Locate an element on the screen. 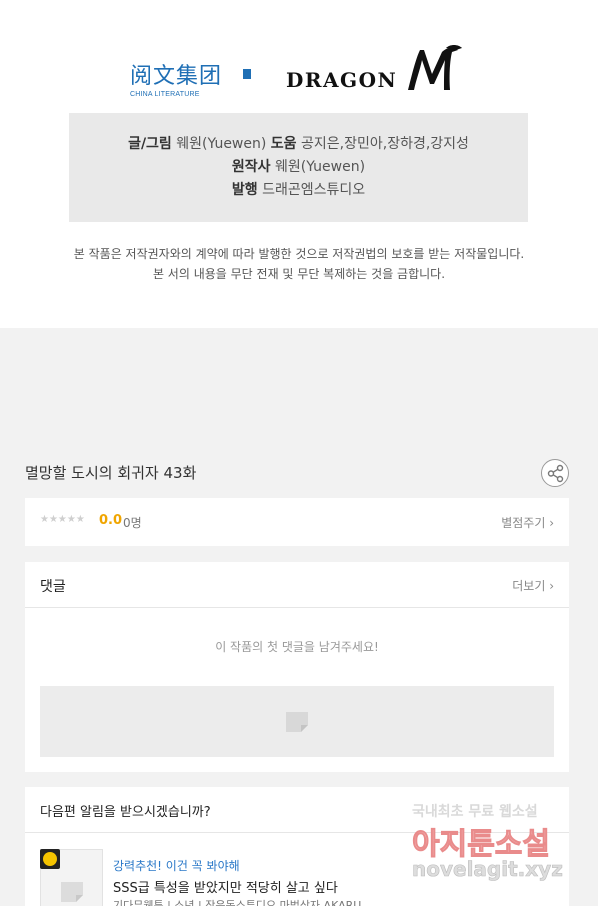 The image size is (598, 906). china-literature-logo-en: CHINA LITERATURE is located at coordinates (165, 94).